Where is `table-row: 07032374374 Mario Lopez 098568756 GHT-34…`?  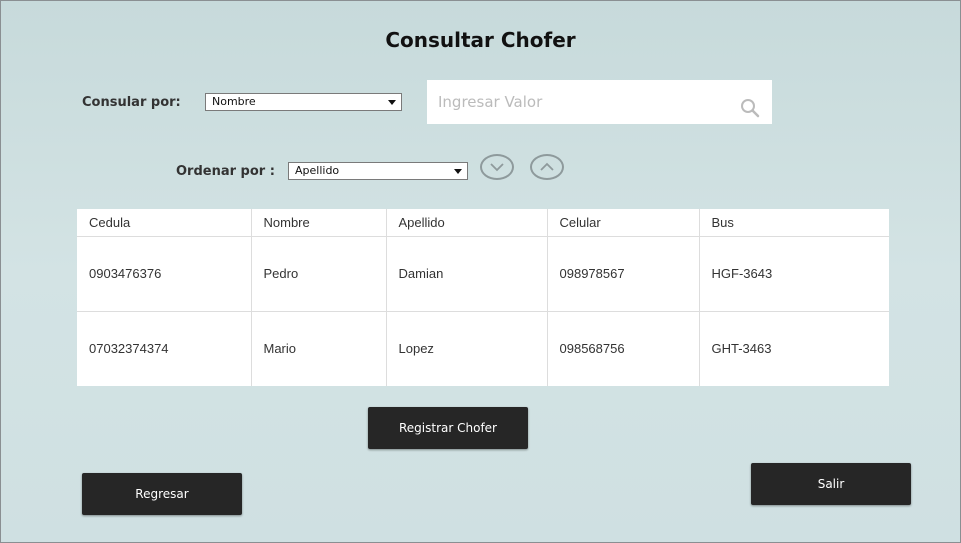
table-row: 07032374374 Mario Lopez 098568756 GHT-34… is located at coordinates (483, 348).